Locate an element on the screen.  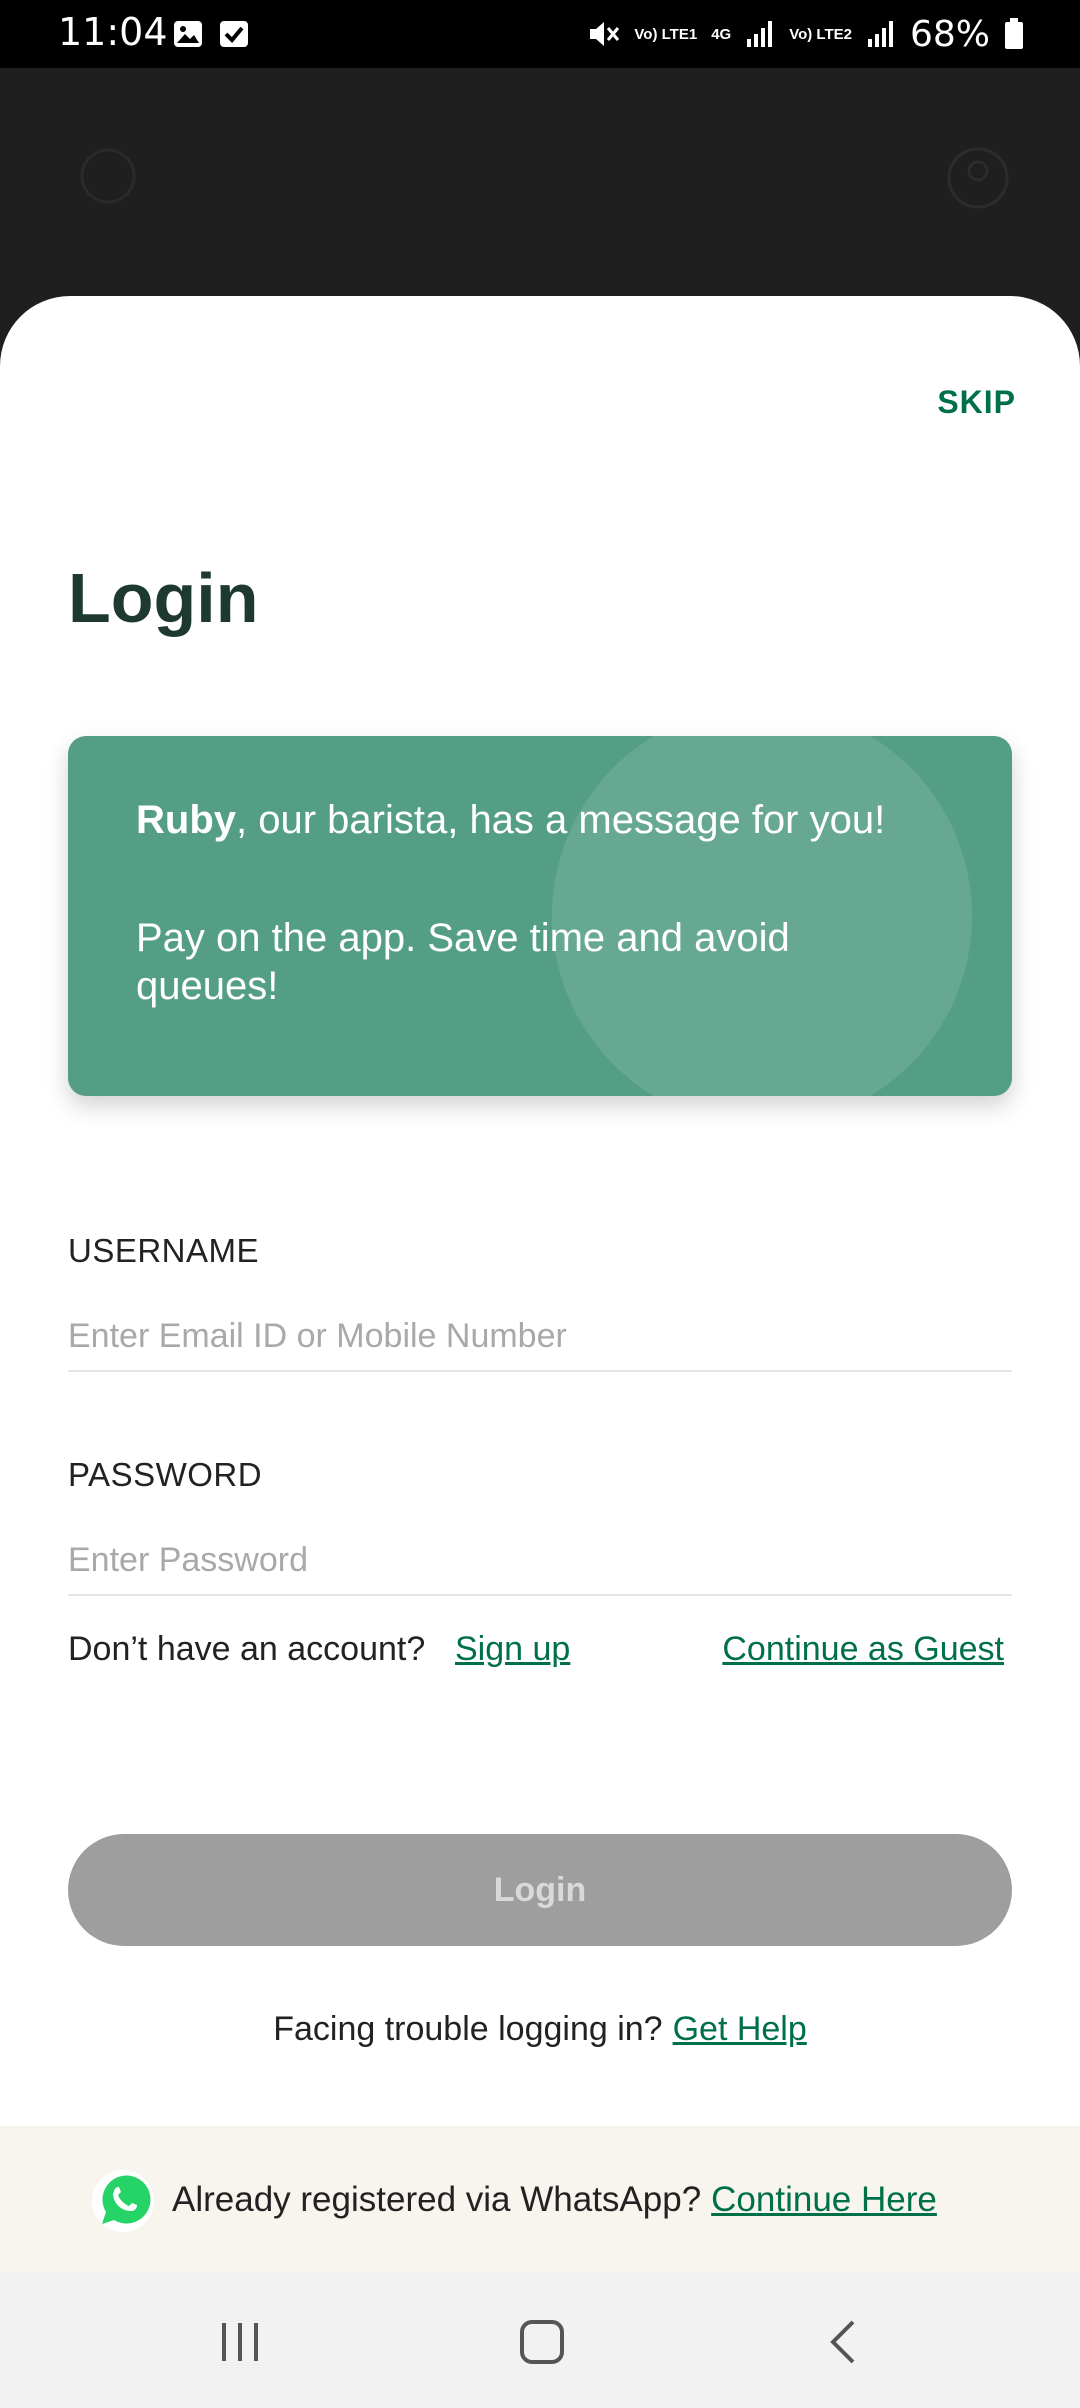
barista-name: Ruby is located at coordinates (186, 820).